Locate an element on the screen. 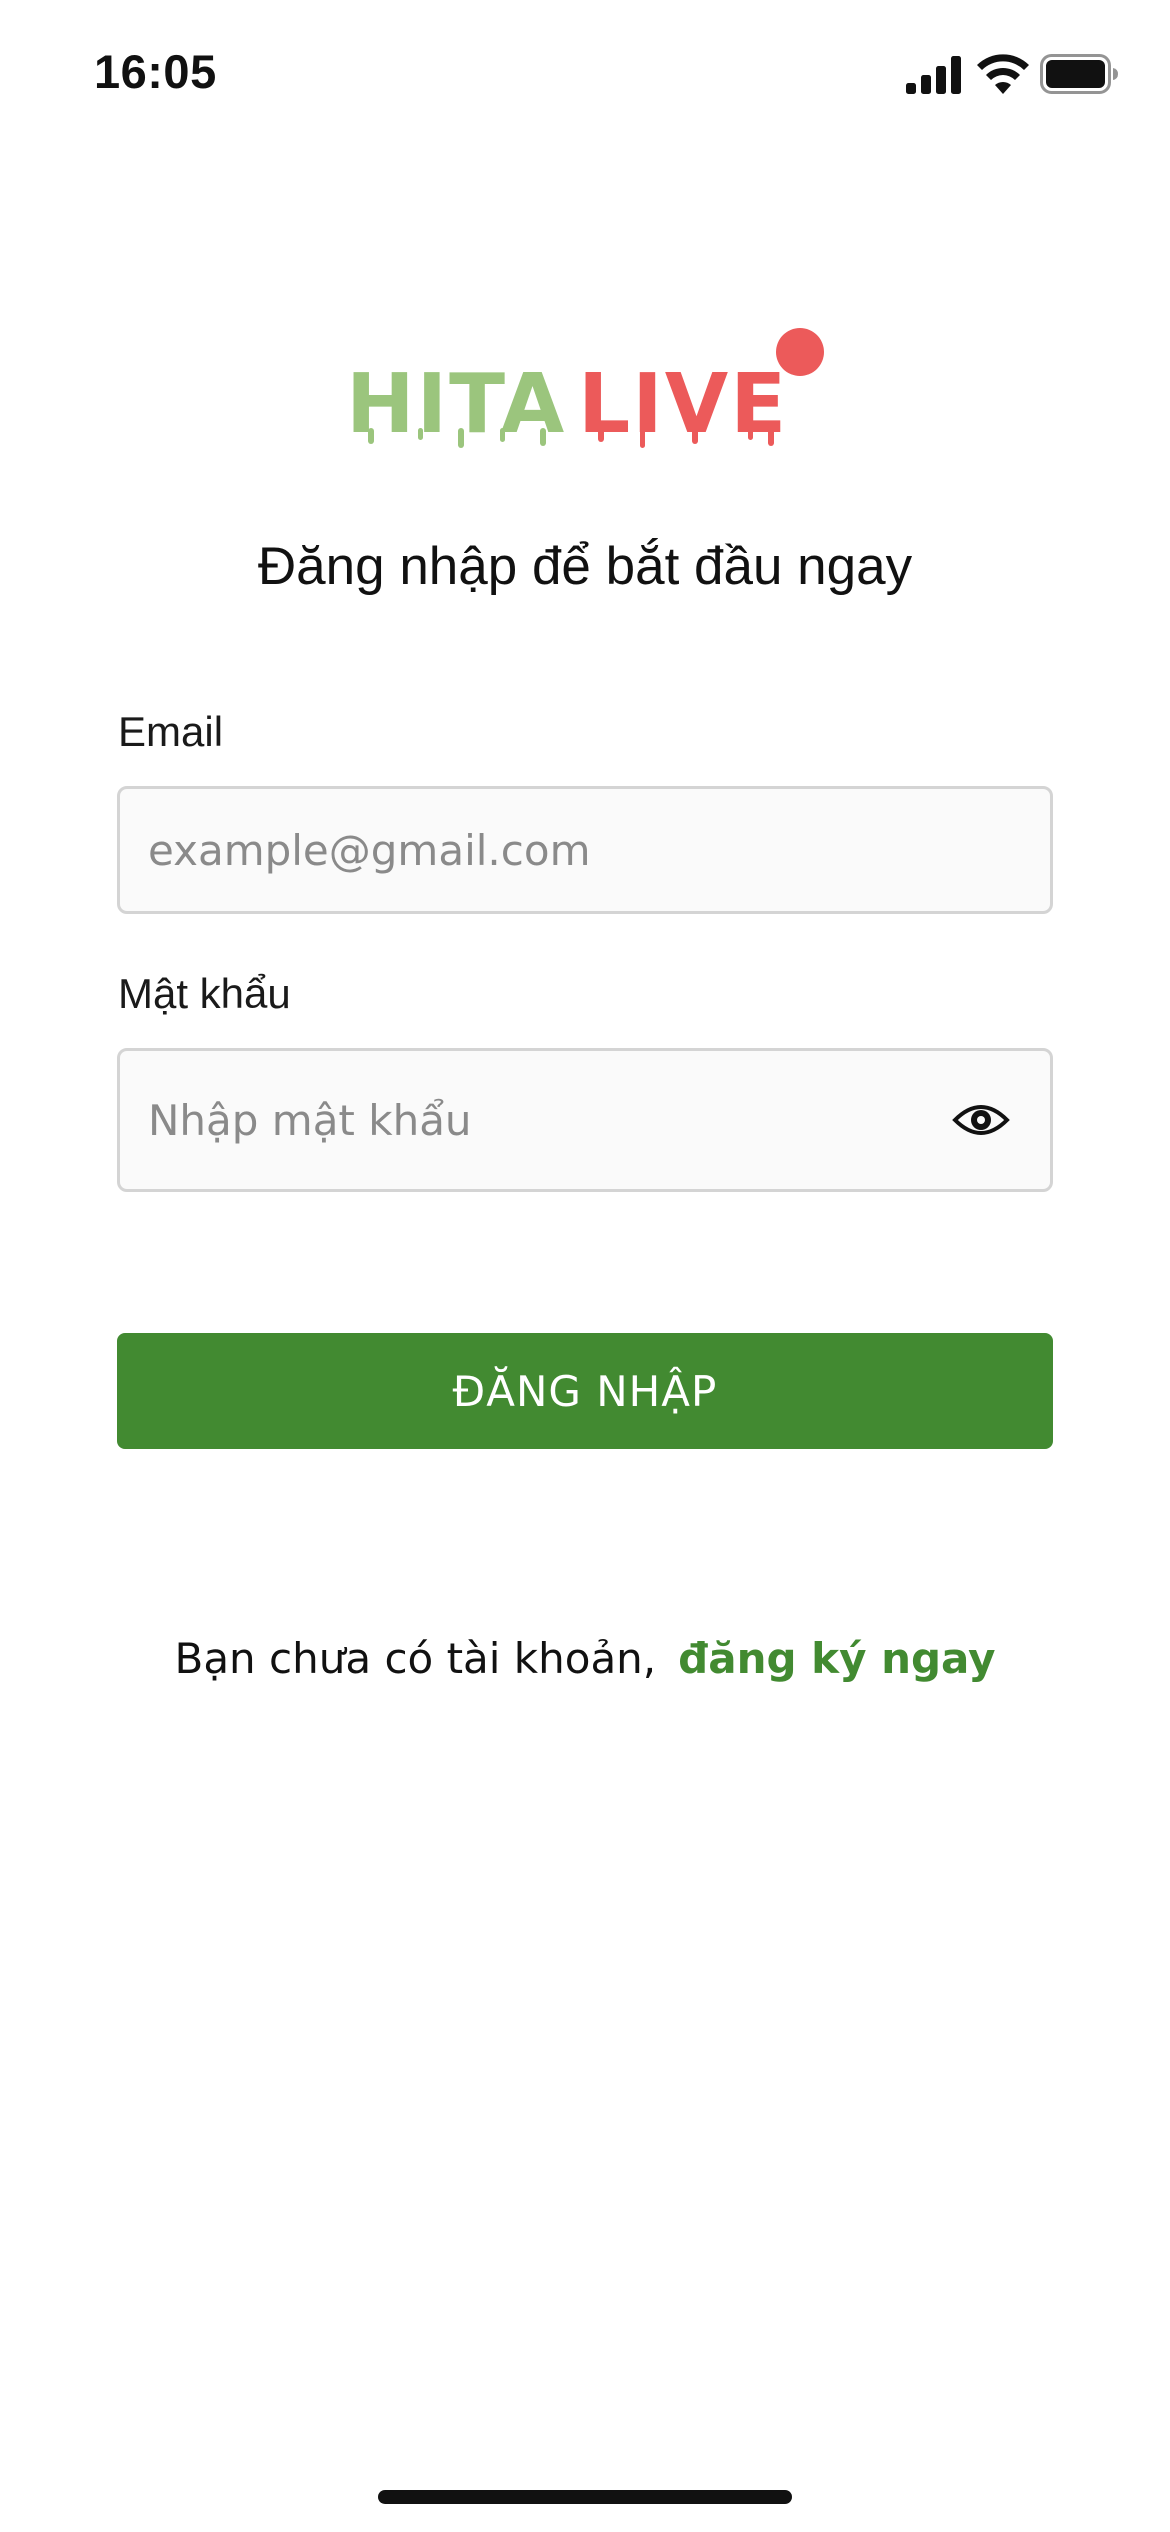  logo-word-hita: HITA is located at coordinates (456, 404).